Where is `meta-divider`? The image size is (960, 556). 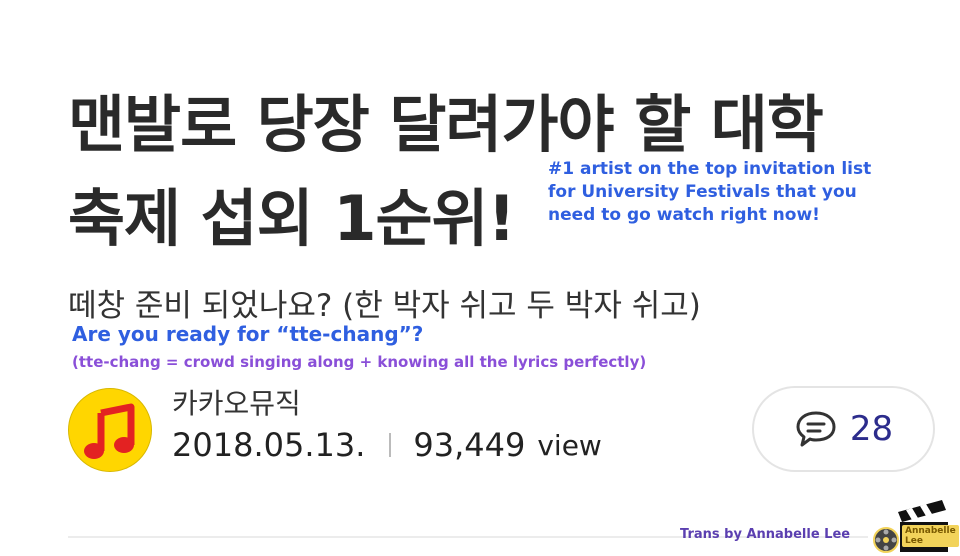 meta-divider is located at coordinates (390, 445).